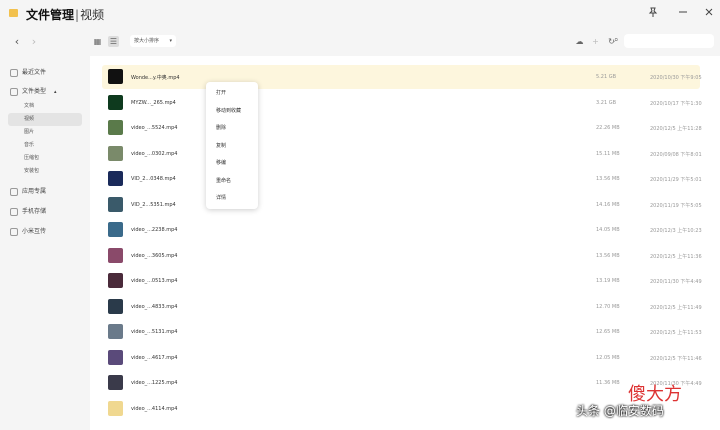  I want to click on file-date: 2020/12/5 上午11:53, so click(676, 333).